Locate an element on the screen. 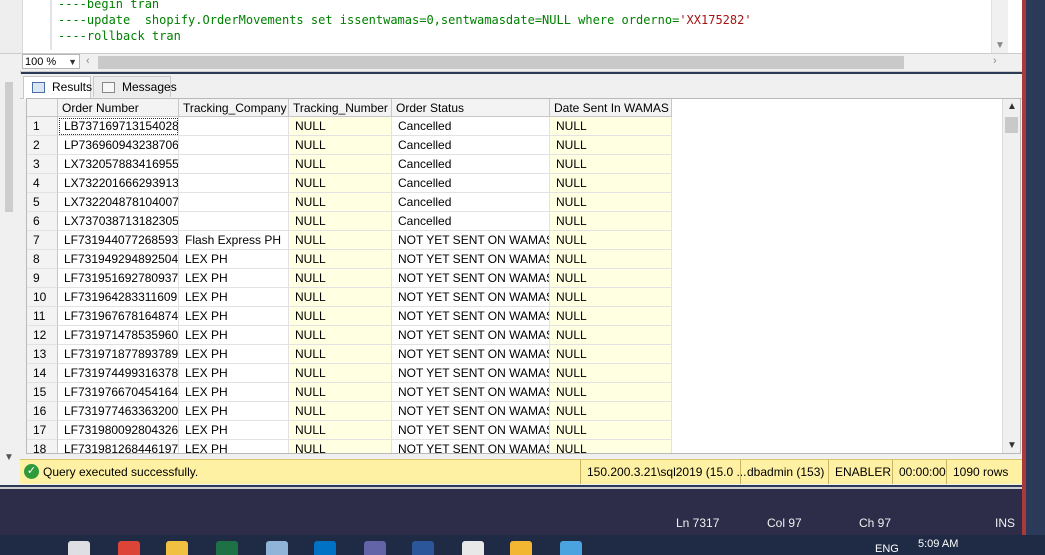 The image size is (1045, 555). table-row: 4 LX732201666293913 NULL Cancelled NULL is located at coordinates (523, 183).